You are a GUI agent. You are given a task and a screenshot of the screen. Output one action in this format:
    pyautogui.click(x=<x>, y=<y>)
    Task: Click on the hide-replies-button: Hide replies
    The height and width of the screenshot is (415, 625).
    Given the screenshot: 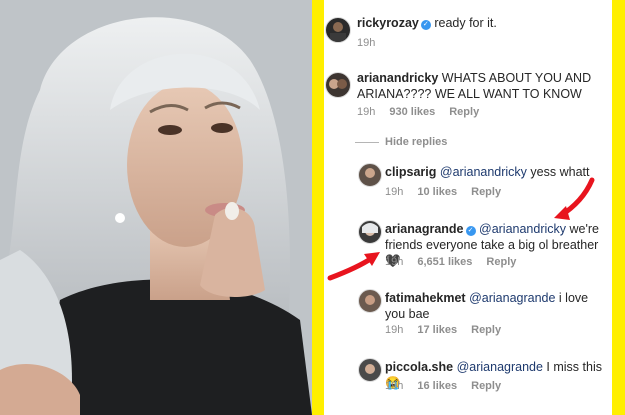 What is the action you would take?
    pyautogui.click(x=416, y=142)
    